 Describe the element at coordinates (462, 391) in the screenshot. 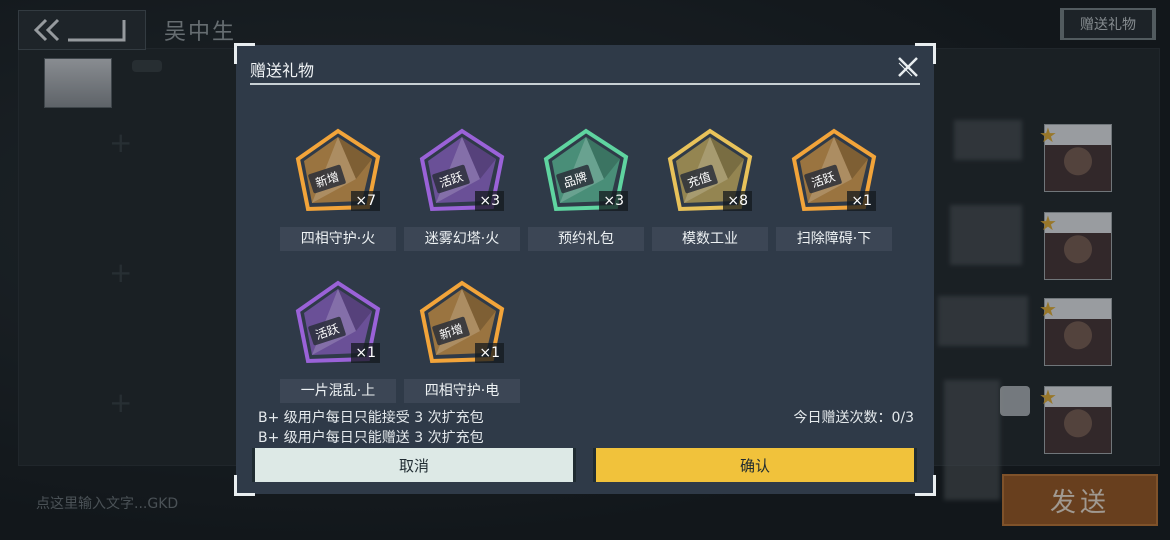

I see `gift-label: 四相守护·电` at that location.